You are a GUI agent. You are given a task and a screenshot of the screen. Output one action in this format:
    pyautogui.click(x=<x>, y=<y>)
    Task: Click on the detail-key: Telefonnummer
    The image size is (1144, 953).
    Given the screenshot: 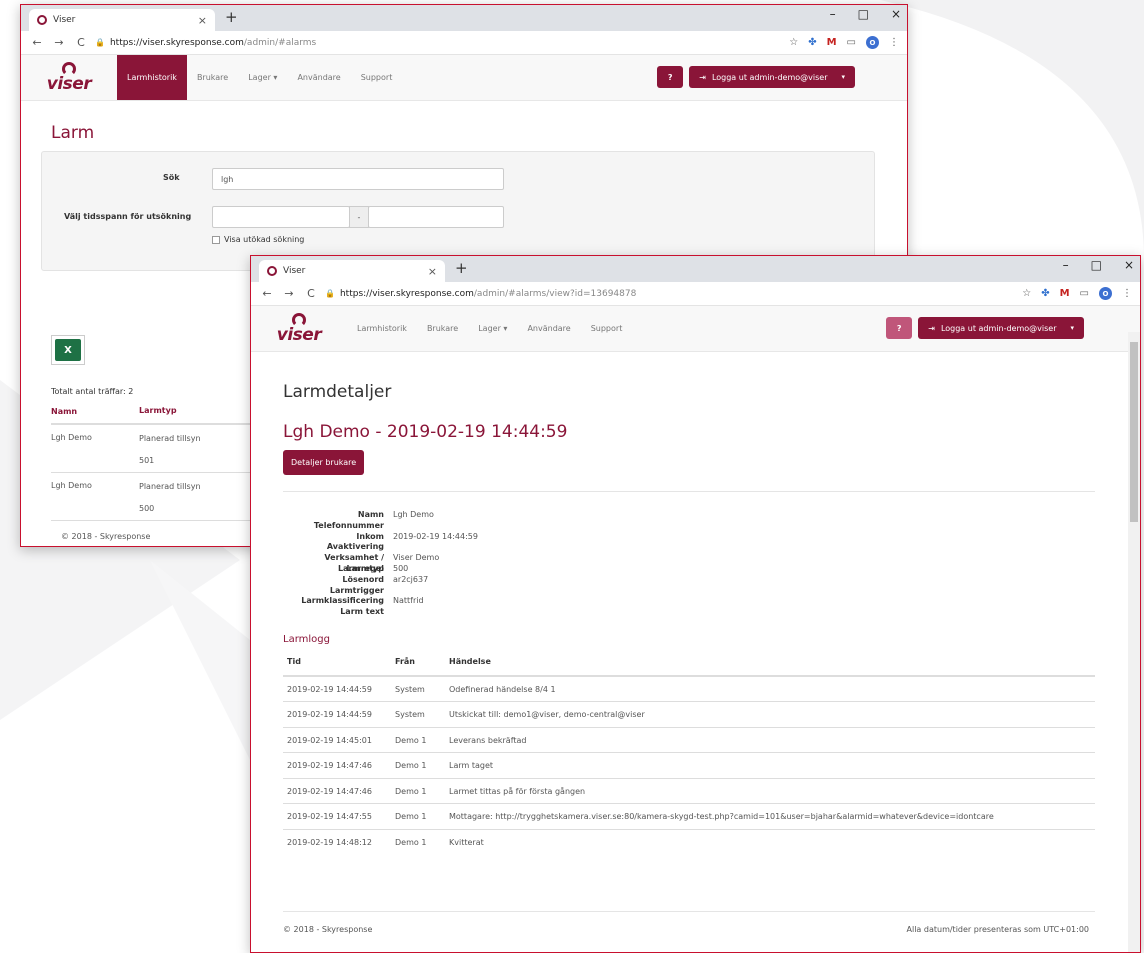 What is the action you would take?
    pyautogui.click(x=348, y=525)
    